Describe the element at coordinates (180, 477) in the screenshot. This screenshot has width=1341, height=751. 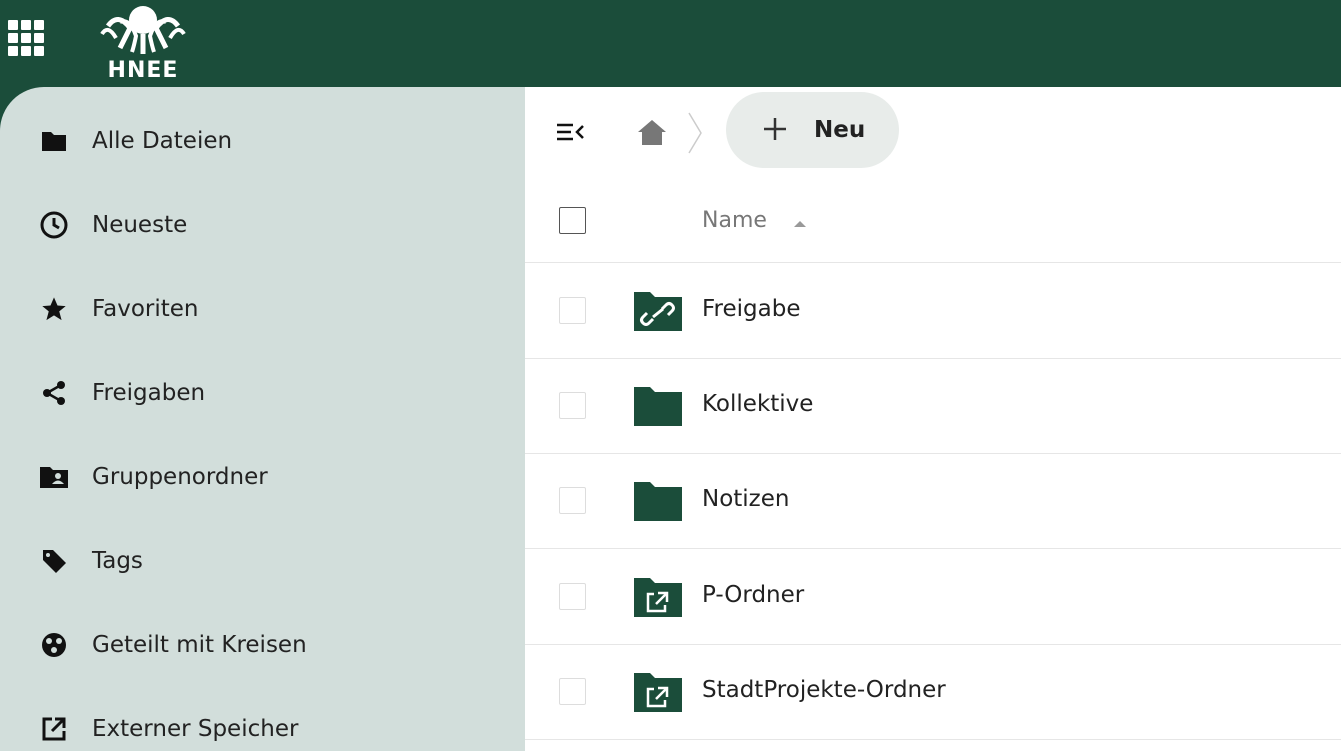
I see `sidebar-item-label: Gruppenordner` at that location.